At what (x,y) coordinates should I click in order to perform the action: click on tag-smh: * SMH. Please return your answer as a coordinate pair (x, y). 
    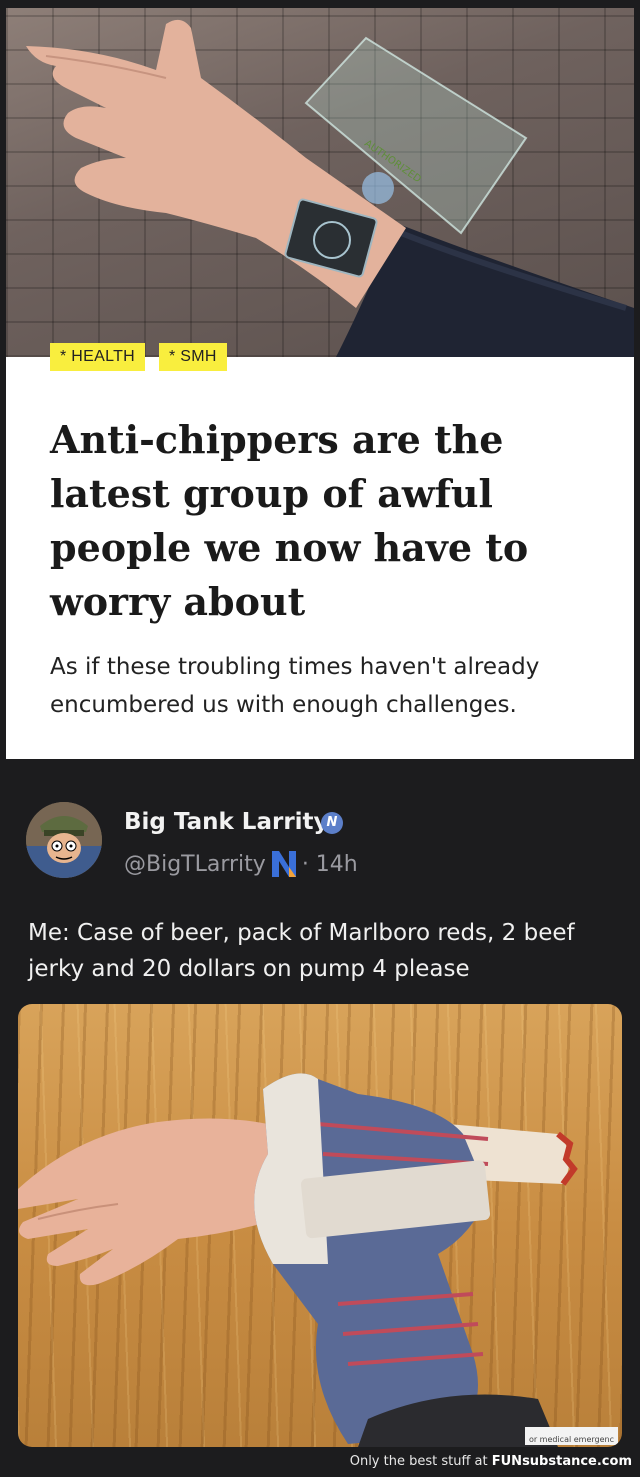
    Looking at the image, I should click on (193, 357).